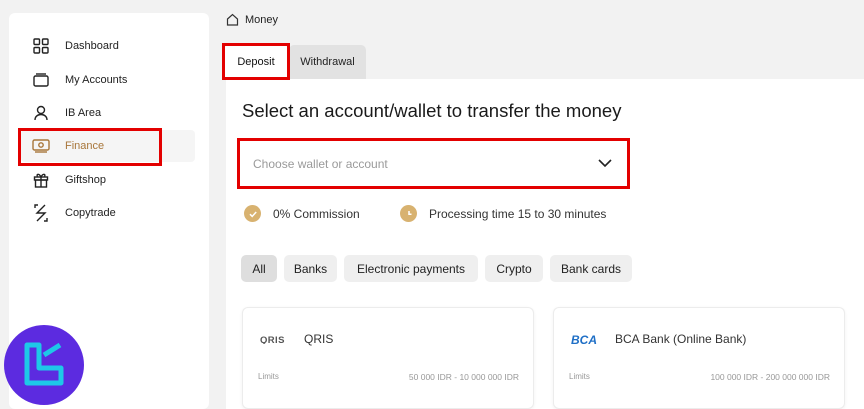 The width and height of the screenshot is (864, 409). What do you see at coordinates (261, 20) in the screenshot?
I see `breadcrumb-label: Money` at bounding box center [261, 20].